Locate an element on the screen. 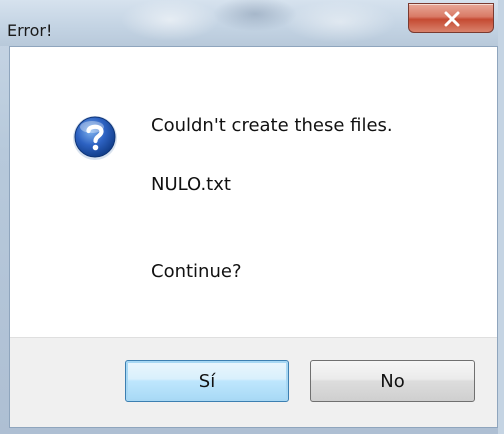  window-title: Error! is located at coordinates (30, 30).